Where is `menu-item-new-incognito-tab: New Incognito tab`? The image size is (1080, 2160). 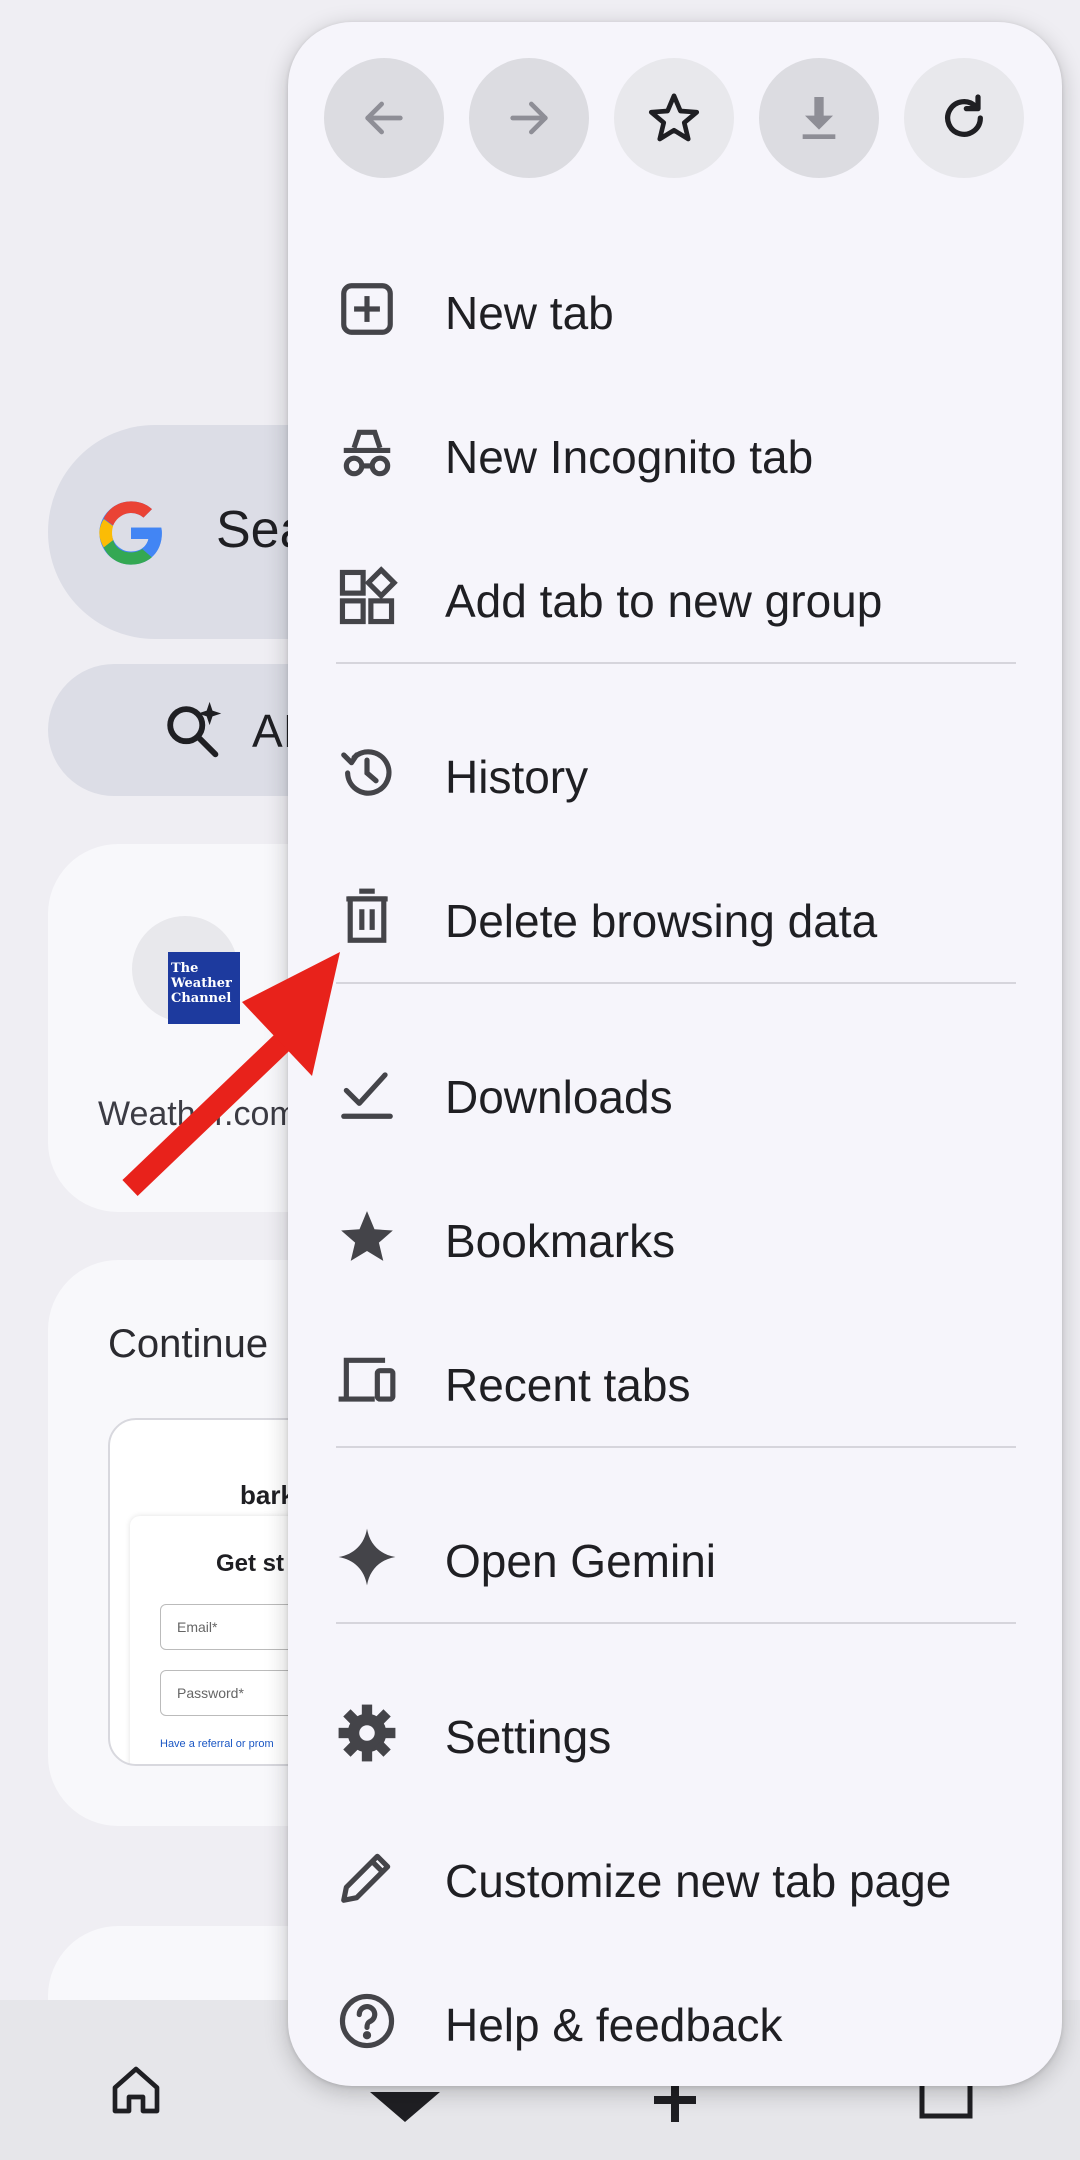
menu-item-new-incognito-tab: New Incognito tab is located at coordinates (675, 452).